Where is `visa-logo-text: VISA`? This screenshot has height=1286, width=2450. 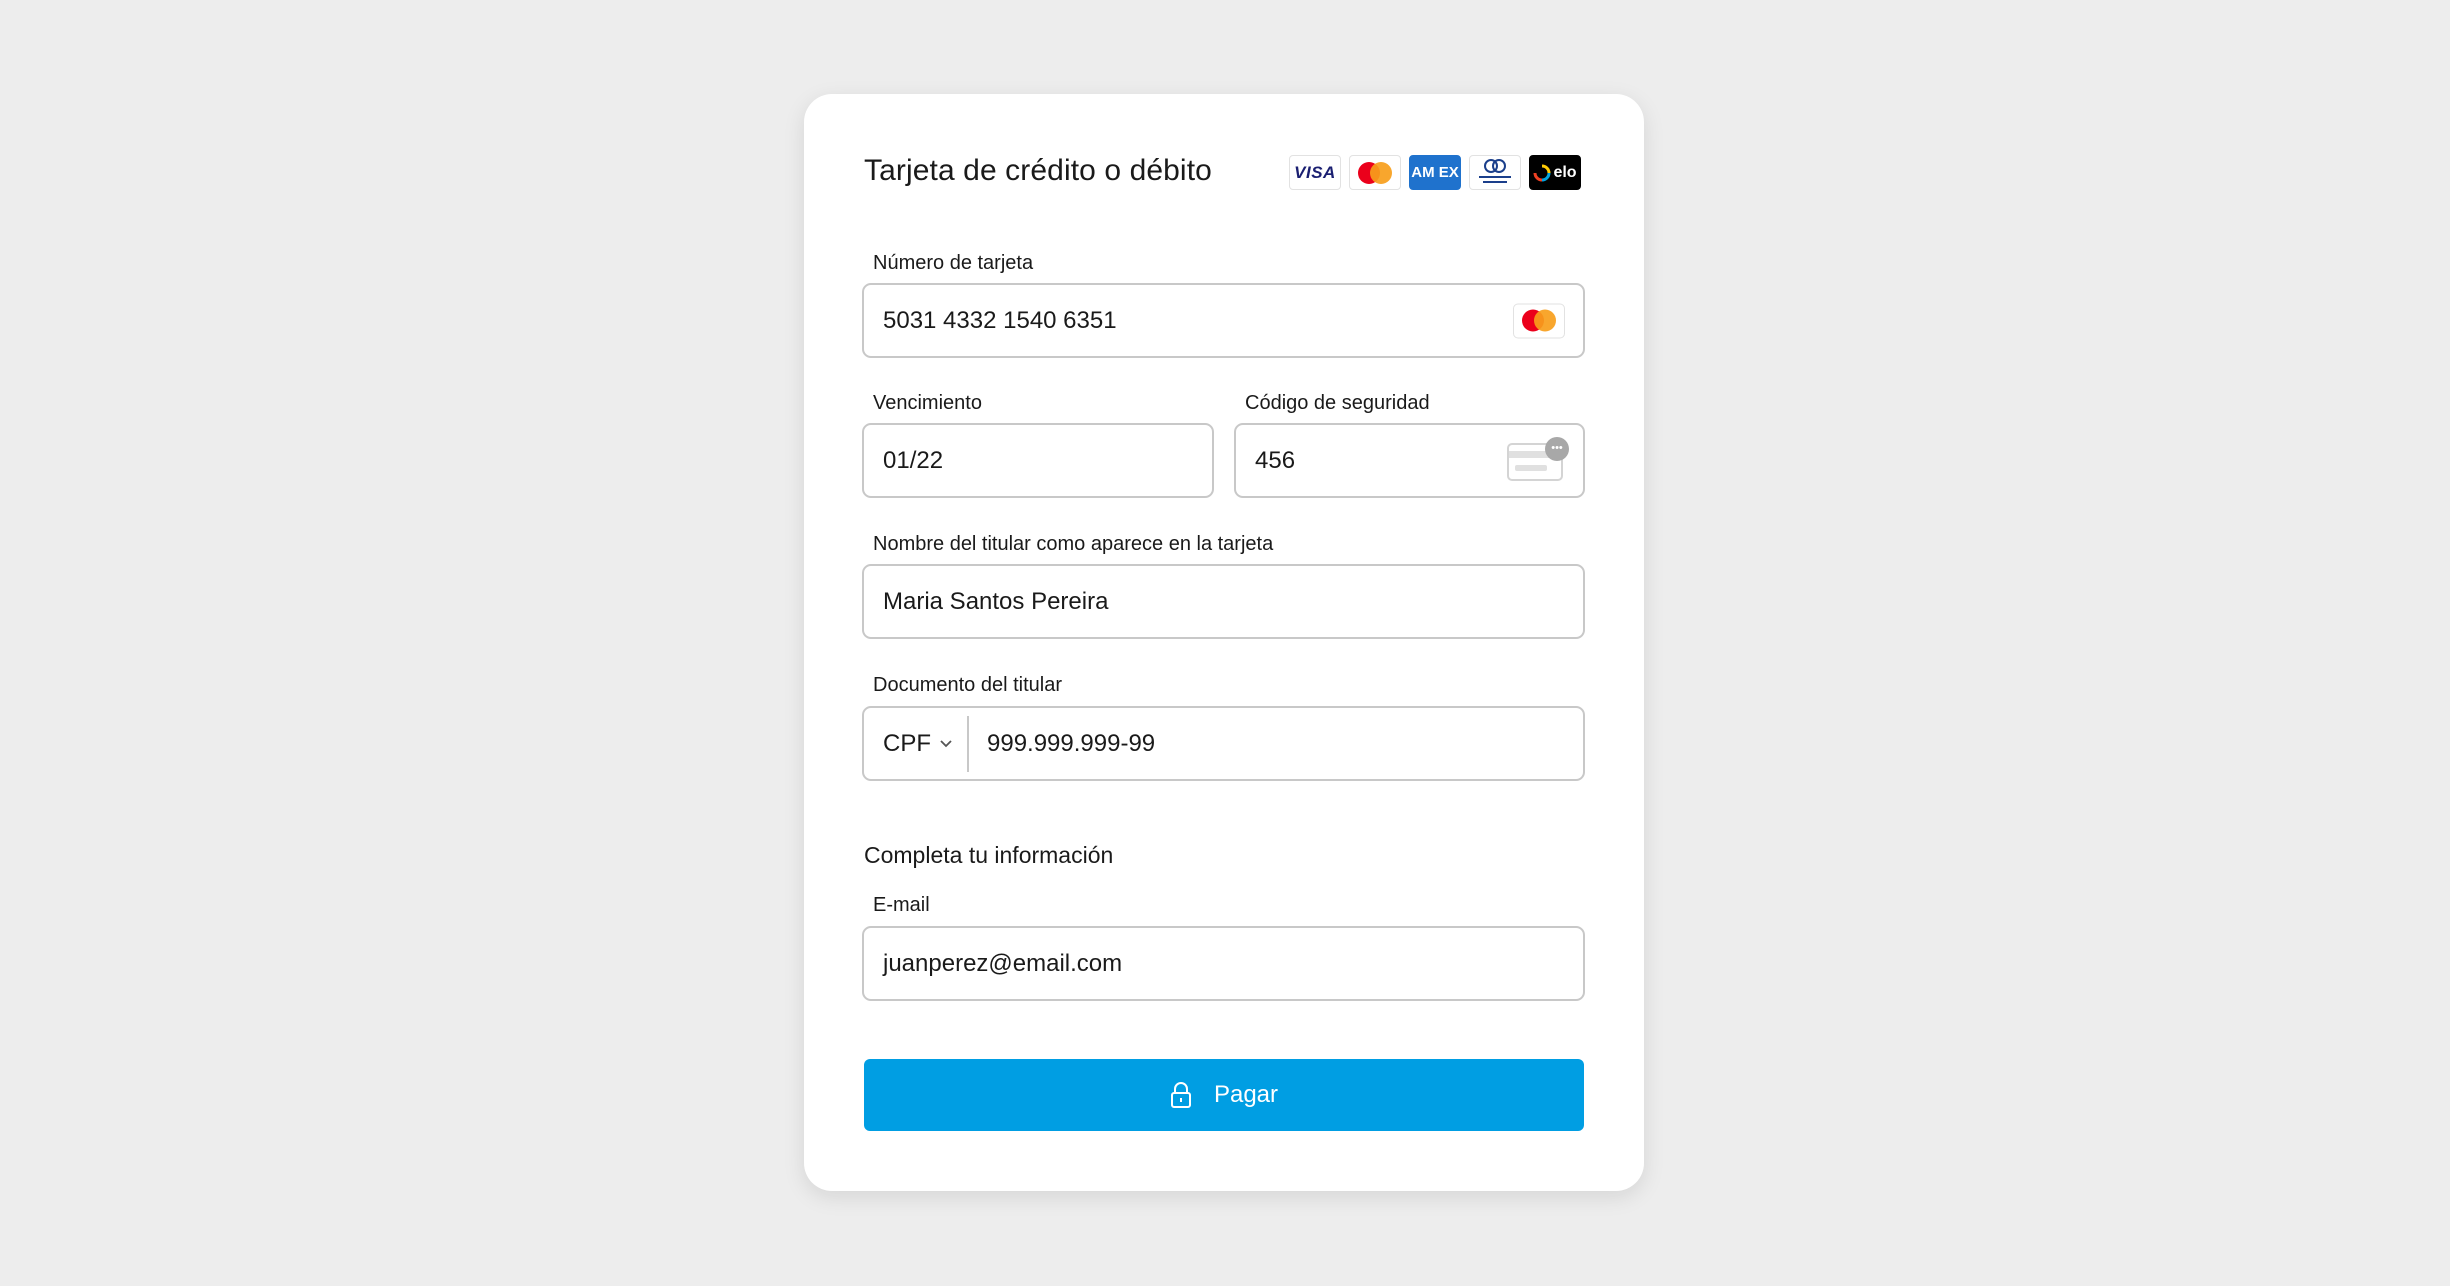
visa-logo-text: VISA is located at coordinates (1315, 172).